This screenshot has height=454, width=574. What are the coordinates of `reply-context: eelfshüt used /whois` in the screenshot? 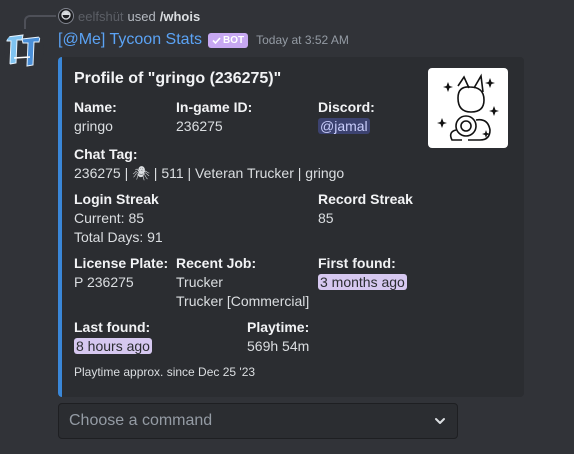 It's located at (129, 16).